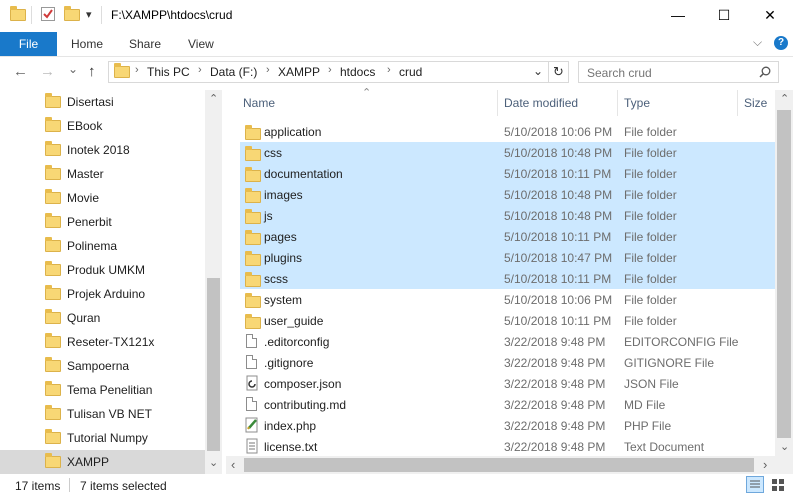 The image size is (793, 497). I want to click on table-row: scss 5/10/2018 10:11 PM File folder, so click(507, 278).